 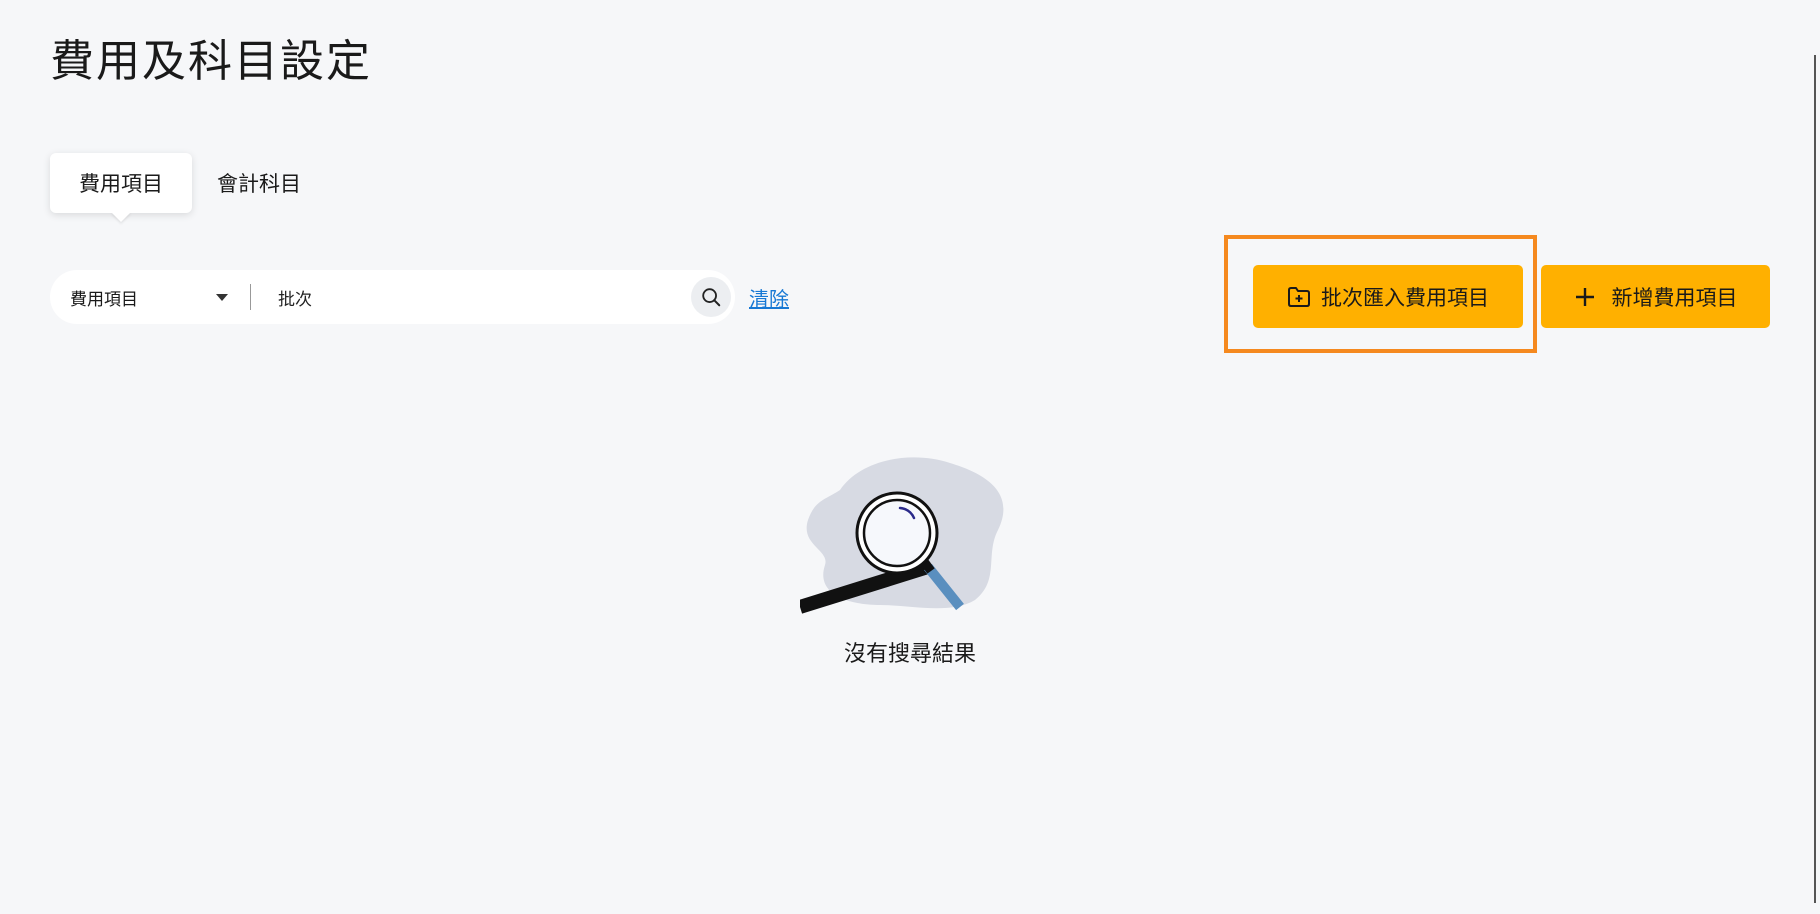 What do you see at coordinates (1585, 297) in the screenshot?
I see `plus-icon` at bounding box center [1585, 297].